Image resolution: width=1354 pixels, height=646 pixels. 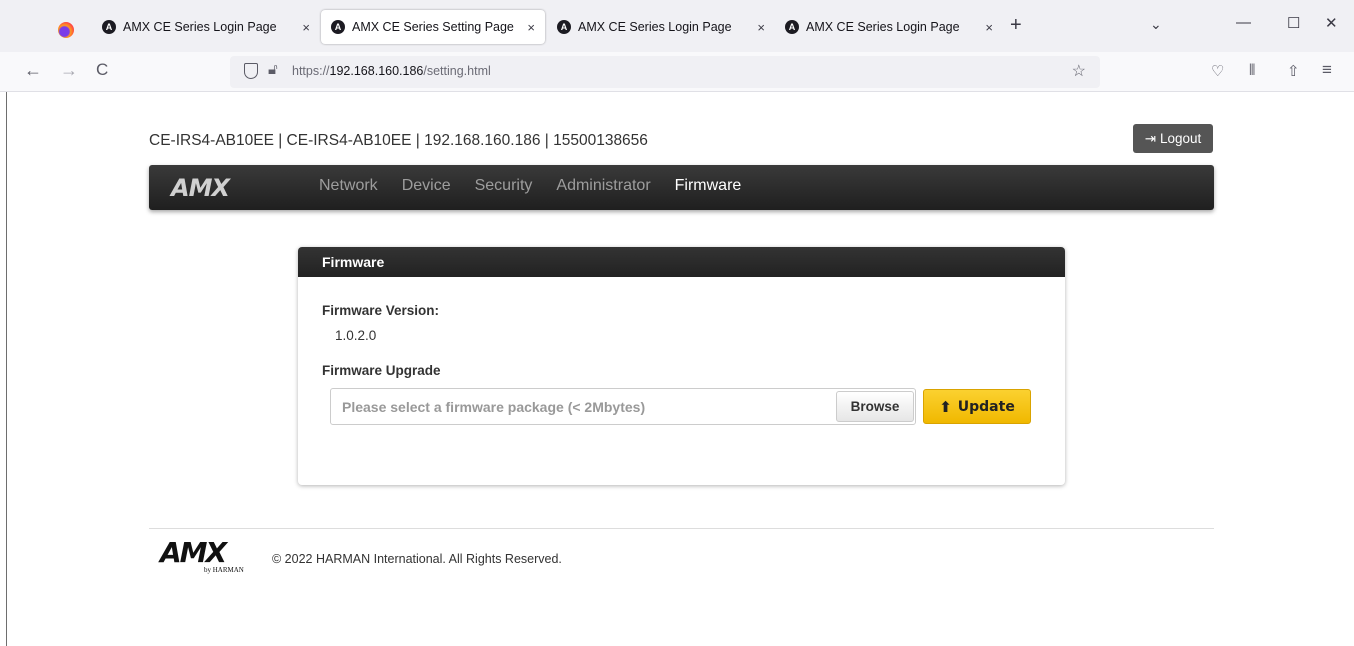 I want to click on nav-item-security: Security, so click(x=504, y=186).